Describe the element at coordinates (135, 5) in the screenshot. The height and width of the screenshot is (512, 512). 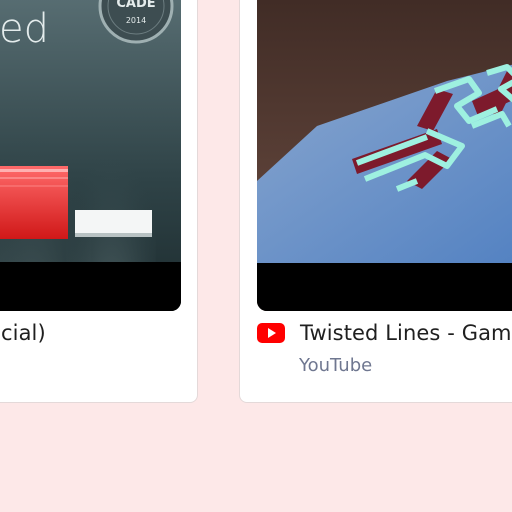
I see `svg-text: CADE` at that location.